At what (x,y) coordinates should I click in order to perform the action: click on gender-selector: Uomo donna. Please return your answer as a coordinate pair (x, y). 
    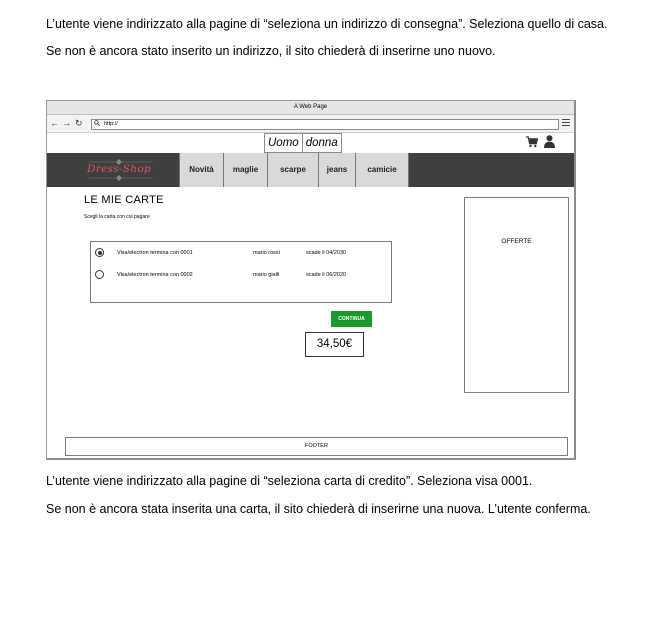
    Looking at the image, I should click on (303, 143).